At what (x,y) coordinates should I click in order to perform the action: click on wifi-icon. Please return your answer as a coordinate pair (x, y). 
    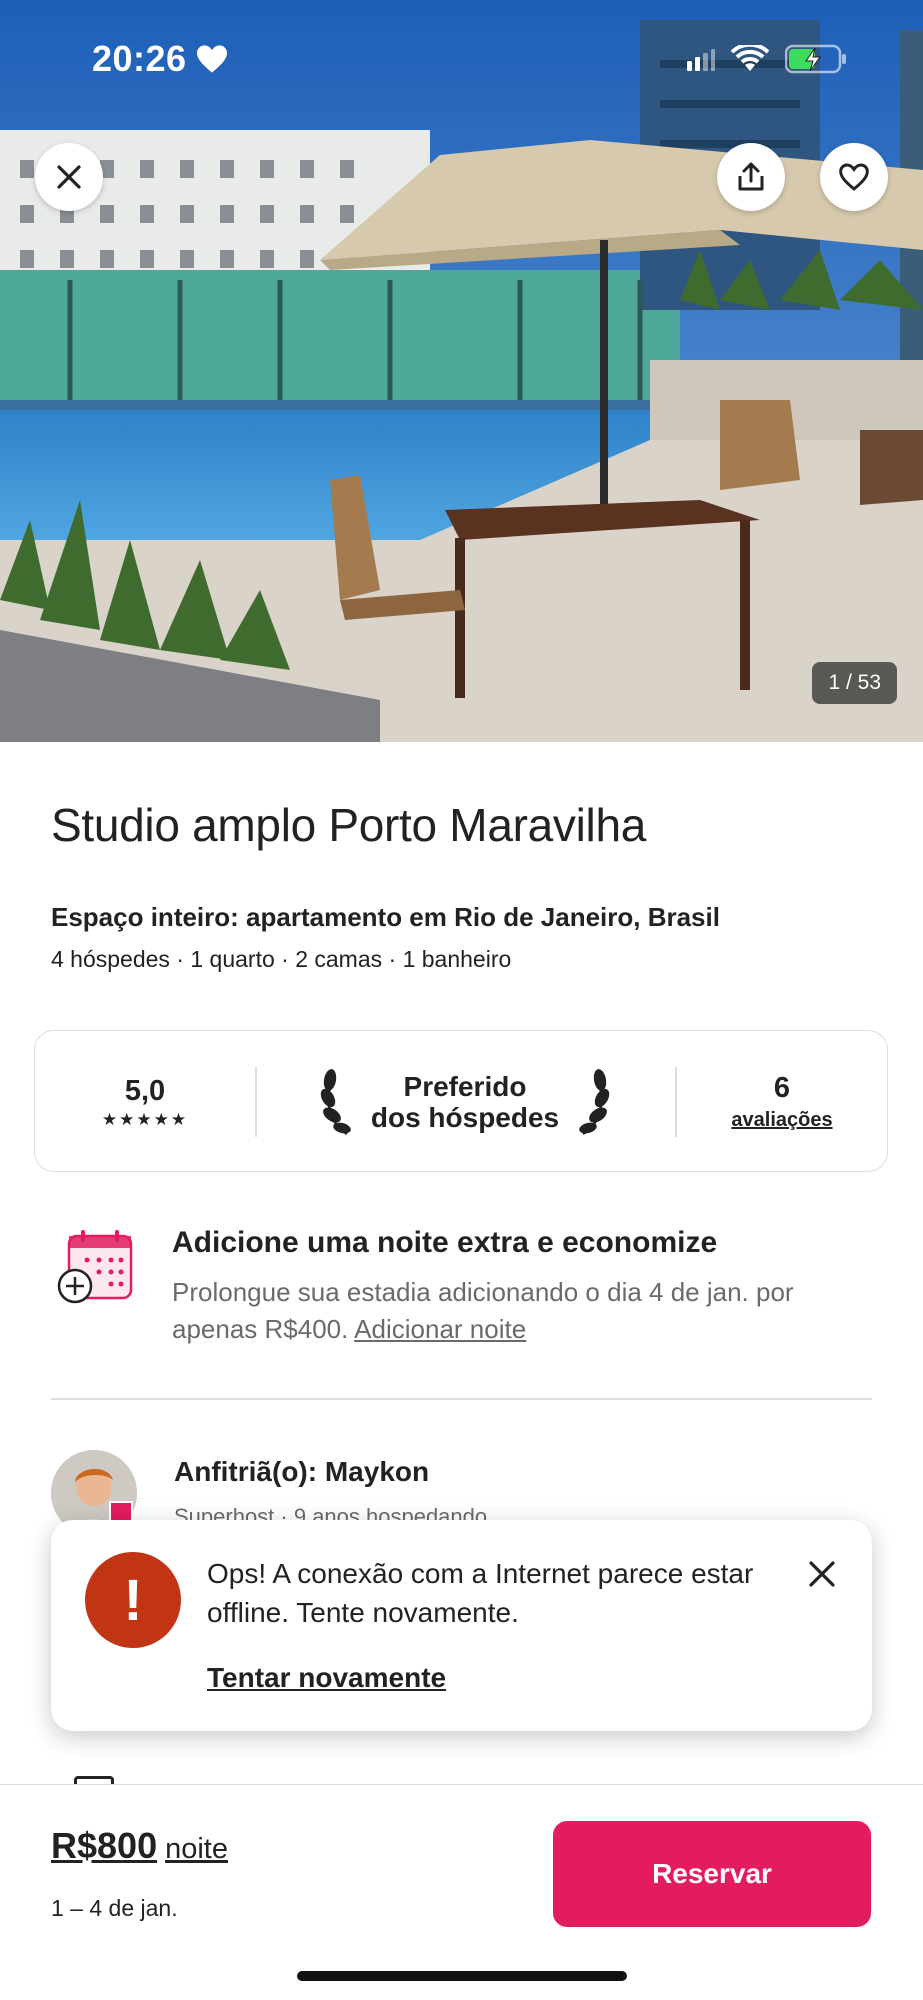
    Looking at the image, I should click on (750, 58).